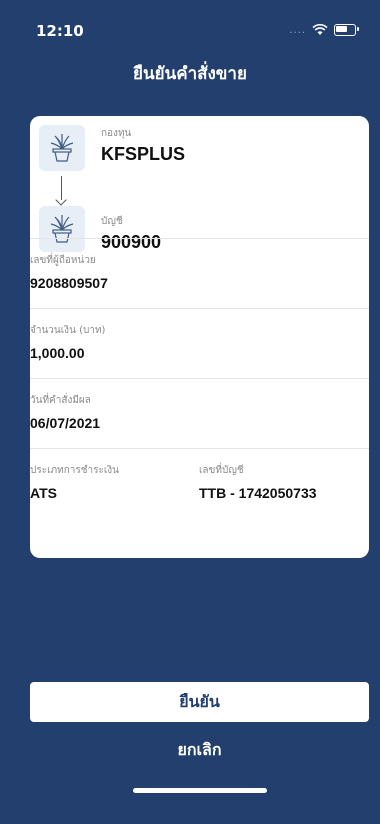  What do you see at coordinates (63, 260) in the screenshot?
I see `holder-label: เลขที่ผู้ถือหน่วย` at bounding box center [63, 260].